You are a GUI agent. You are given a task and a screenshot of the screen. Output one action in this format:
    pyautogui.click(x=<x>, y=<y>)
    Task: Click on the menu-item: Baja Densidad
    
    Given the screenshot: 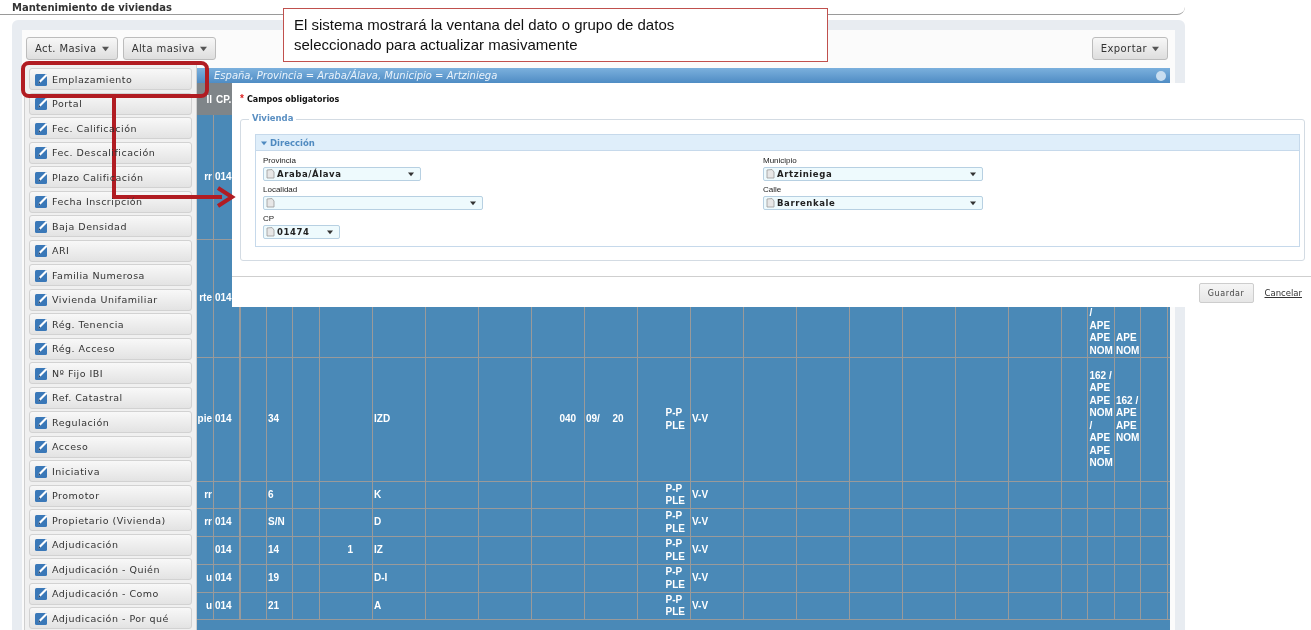 What is the action you would take?
    pyautogui.click(x=110, y=226)
    